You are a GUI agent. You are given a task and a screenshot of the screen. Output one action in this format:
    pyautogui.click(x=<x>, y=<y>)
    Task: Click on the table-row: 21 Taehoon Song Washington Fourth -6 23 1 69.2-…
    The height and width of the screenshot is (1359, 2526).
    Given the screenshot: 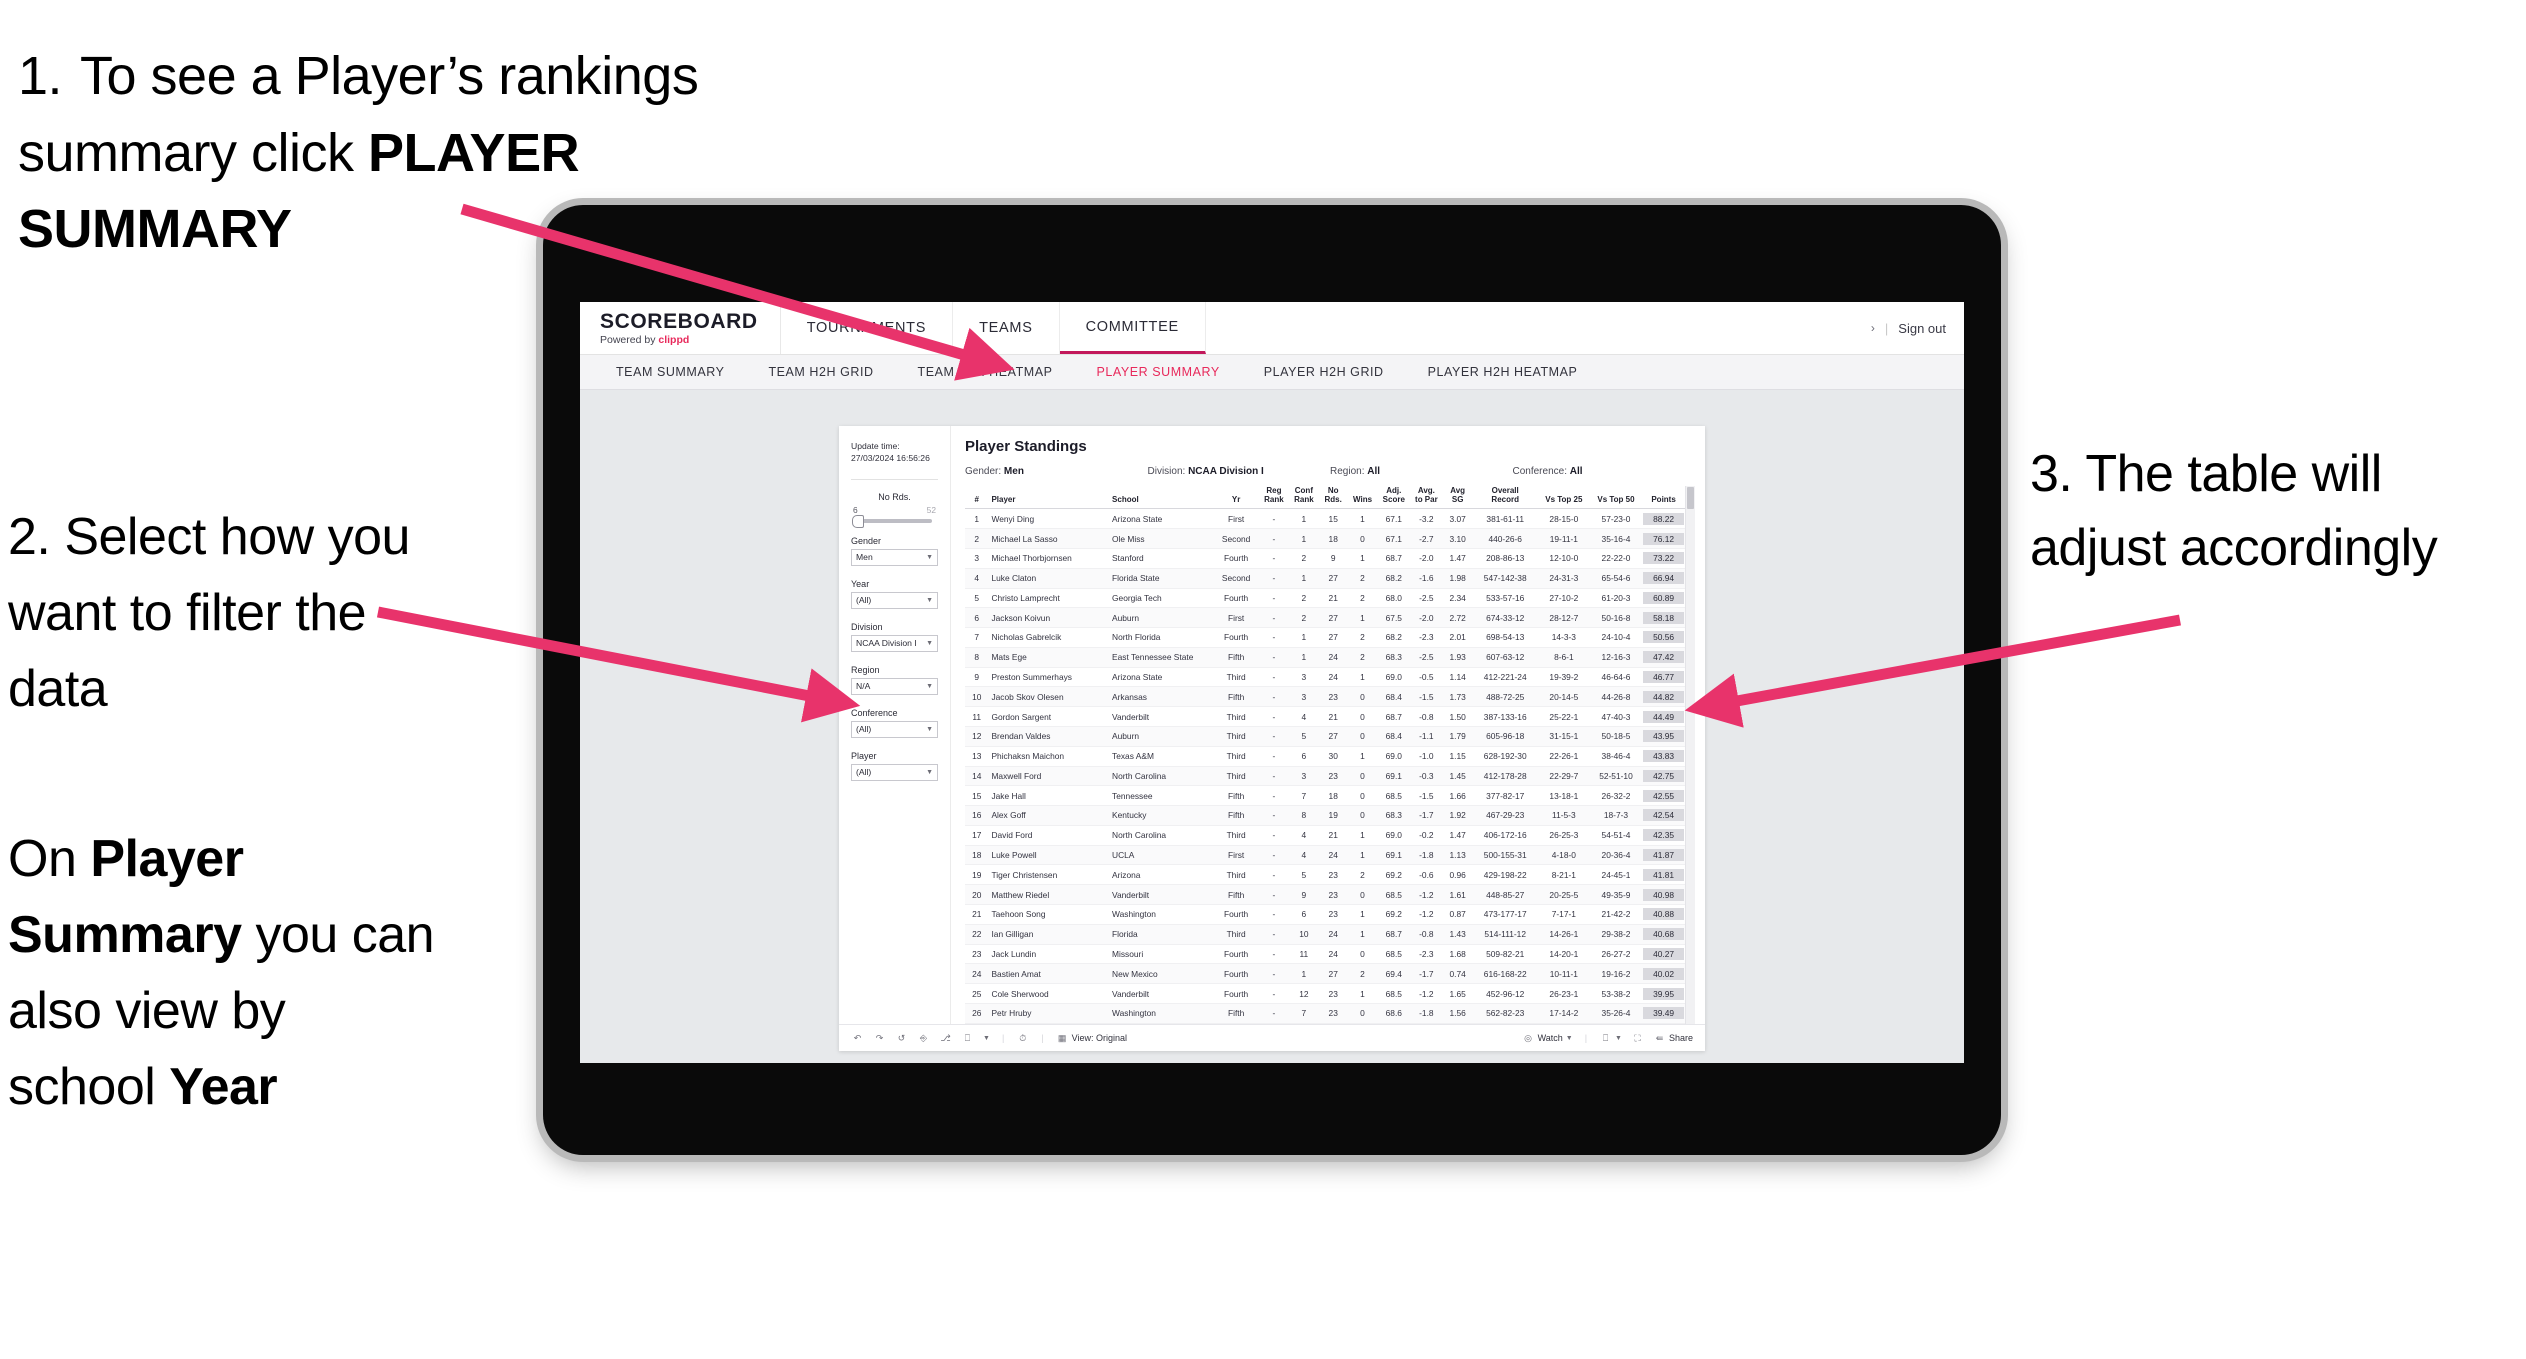 What is the action you would take?
    pyautogui.click(x=1325, y=914)
    